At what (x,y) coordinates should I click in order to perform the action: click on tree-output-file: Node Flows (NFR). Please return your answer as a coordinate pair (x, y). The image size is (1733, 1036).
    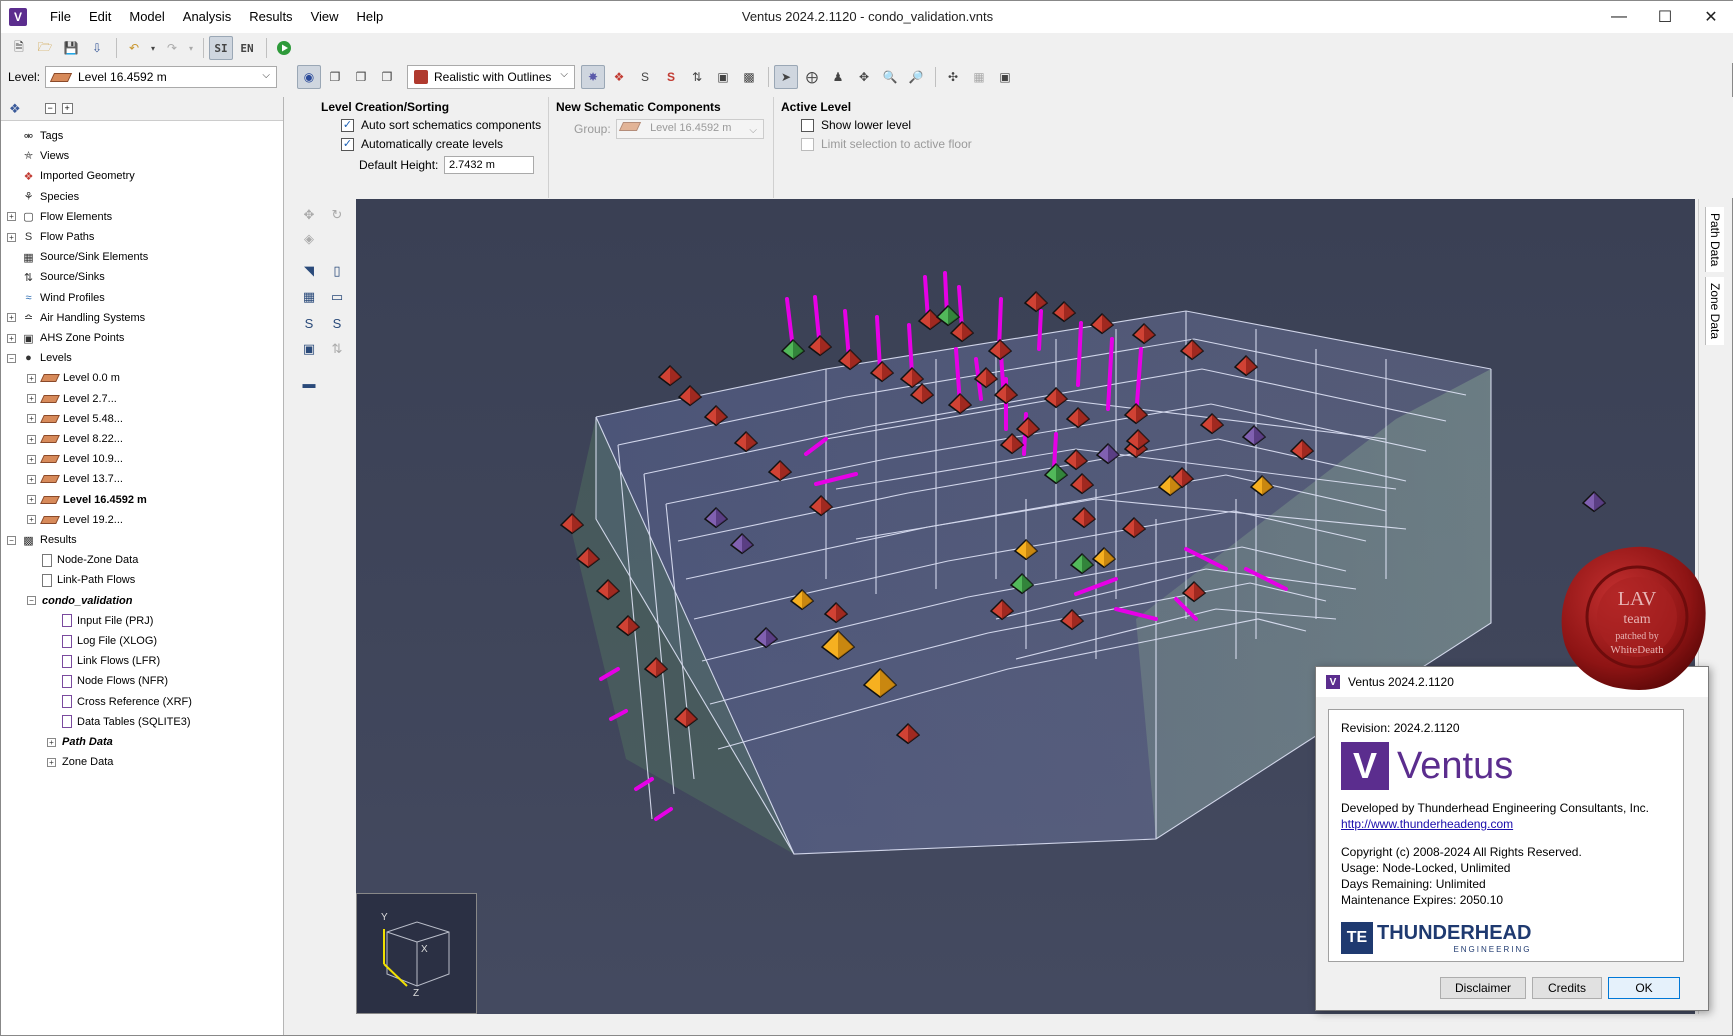
    Looking at the image, I should click on (107, 681).